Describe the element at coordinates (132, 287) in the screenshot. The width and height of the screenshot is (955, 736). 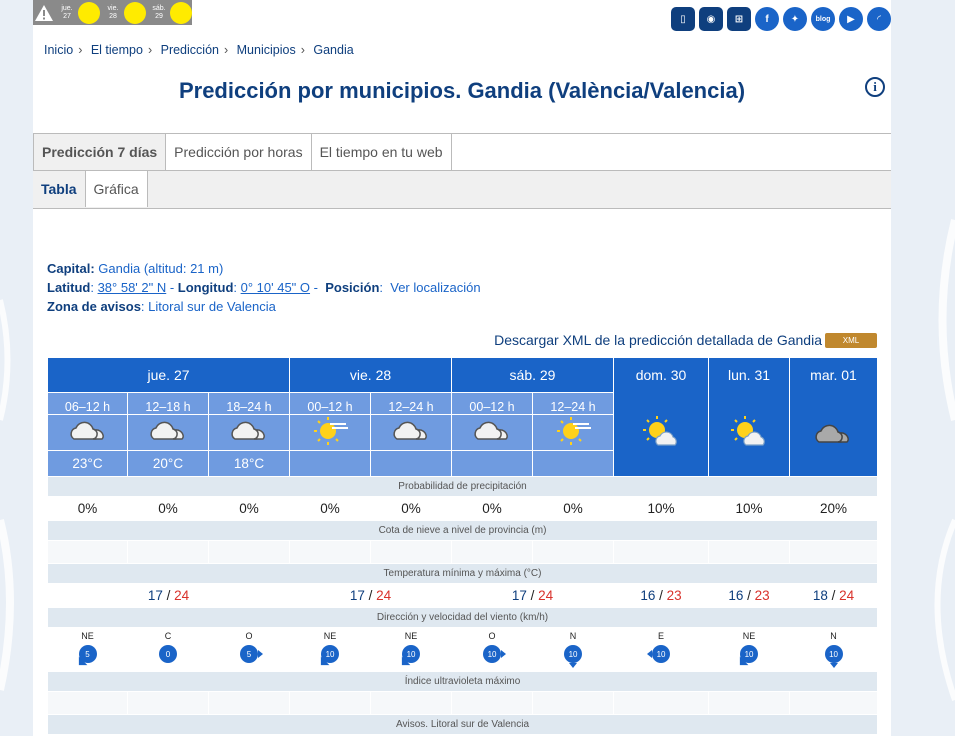
I see `latitude-value: 38° 58' 2" N` at that location.